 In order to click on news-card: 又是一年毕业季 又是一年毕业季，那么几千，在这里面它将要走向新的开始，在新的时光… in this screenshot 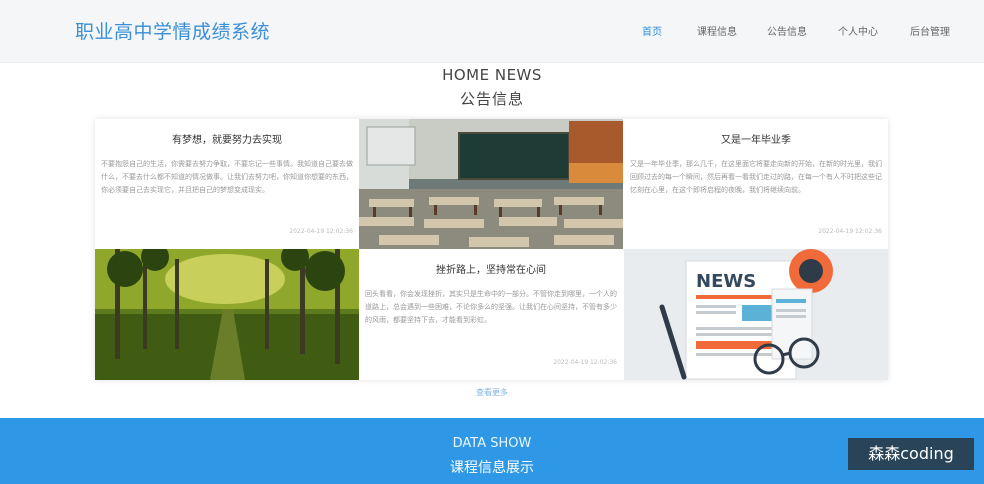, I will do `click(756, 184)`.